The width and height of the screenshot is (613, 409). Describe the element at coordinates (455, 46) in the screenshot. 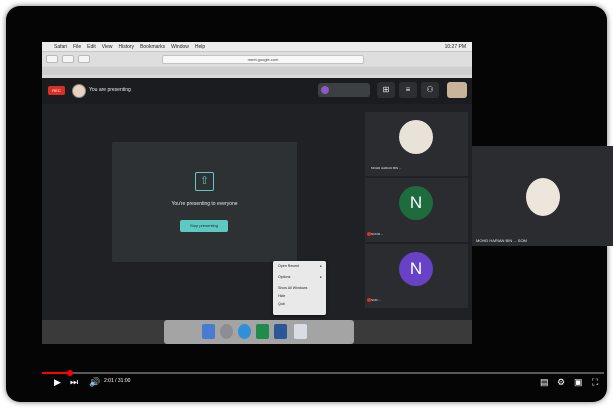

I see `menubar-clock: 10:27 PM` at that location.